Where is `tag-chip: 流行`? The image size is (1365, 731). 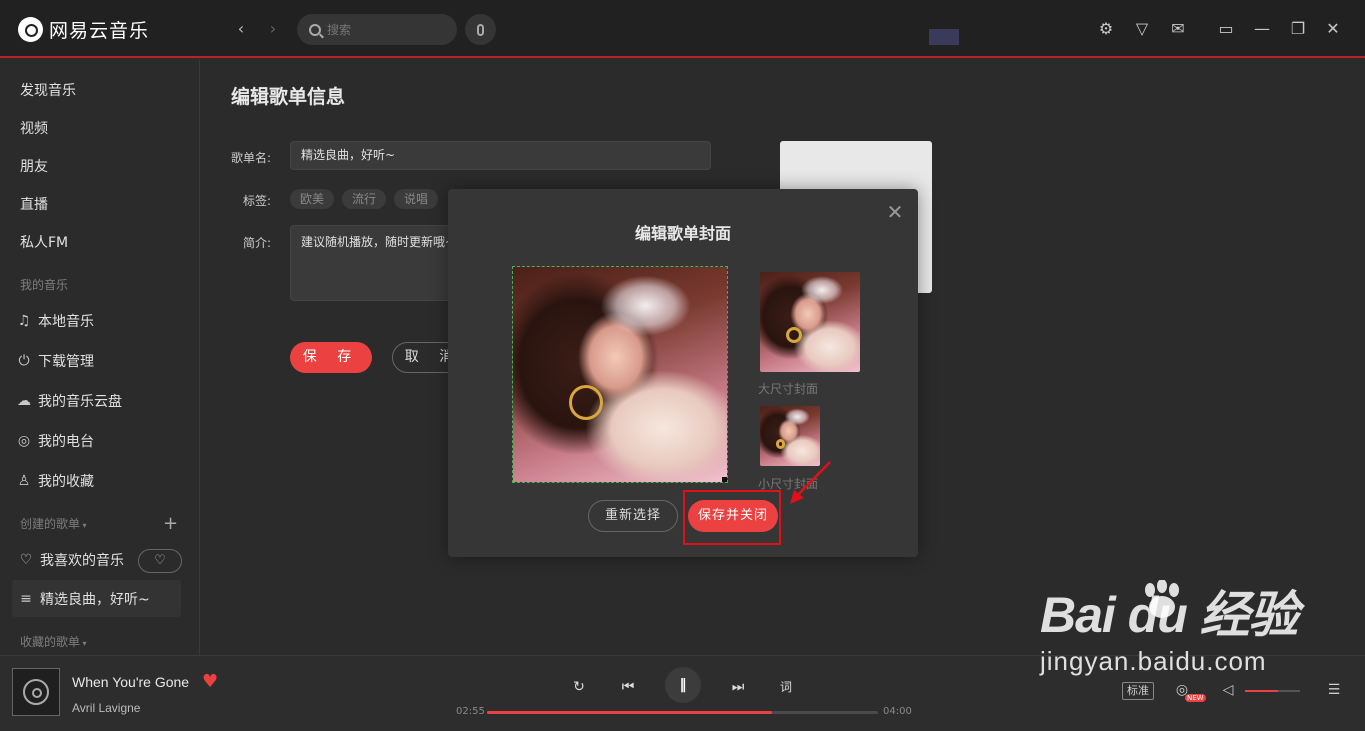
tag-chip: 流行 is located at coordinates (364, 199).